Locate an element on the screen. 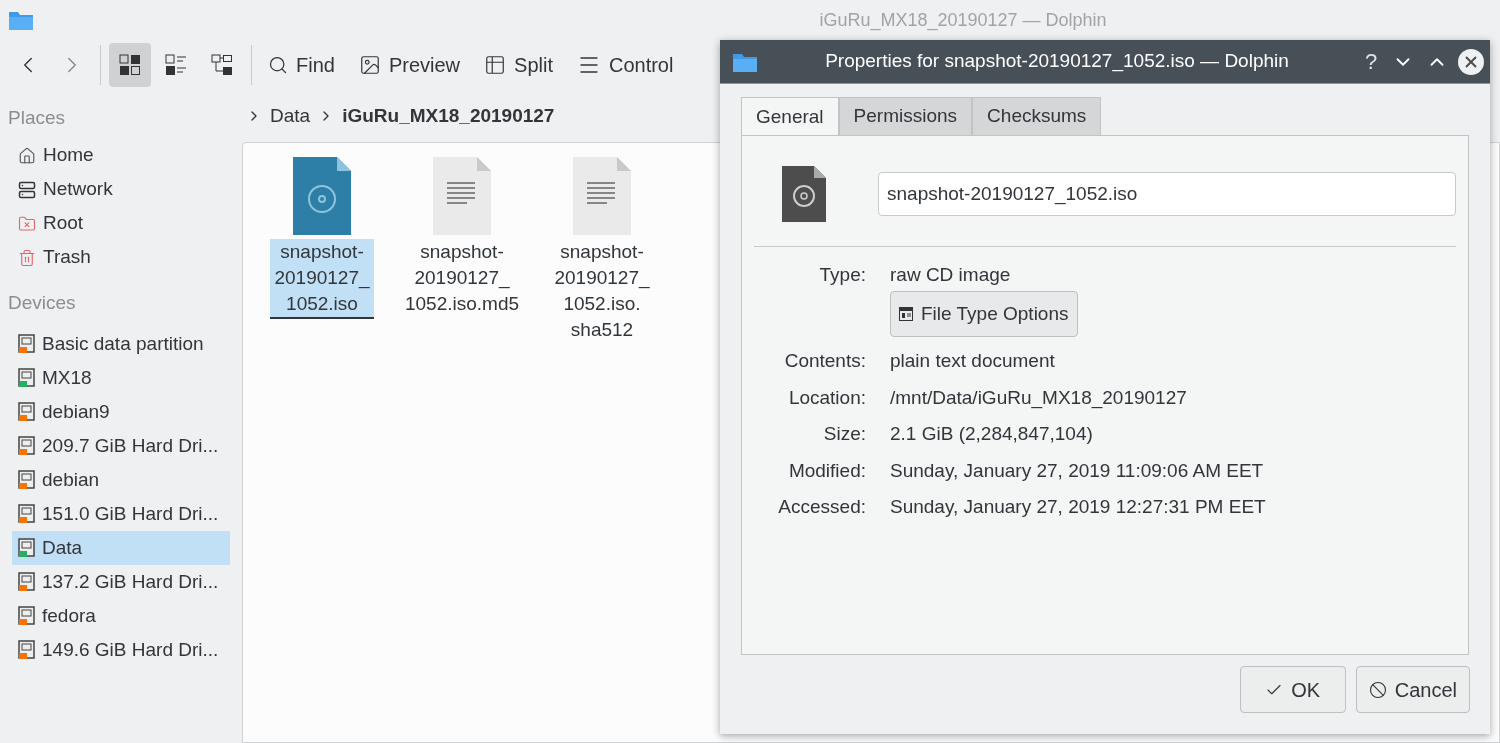  dialog-title: Properties for snapshot-20190127_1052.iso — Dolphin is located at coordinates (1057, 61).